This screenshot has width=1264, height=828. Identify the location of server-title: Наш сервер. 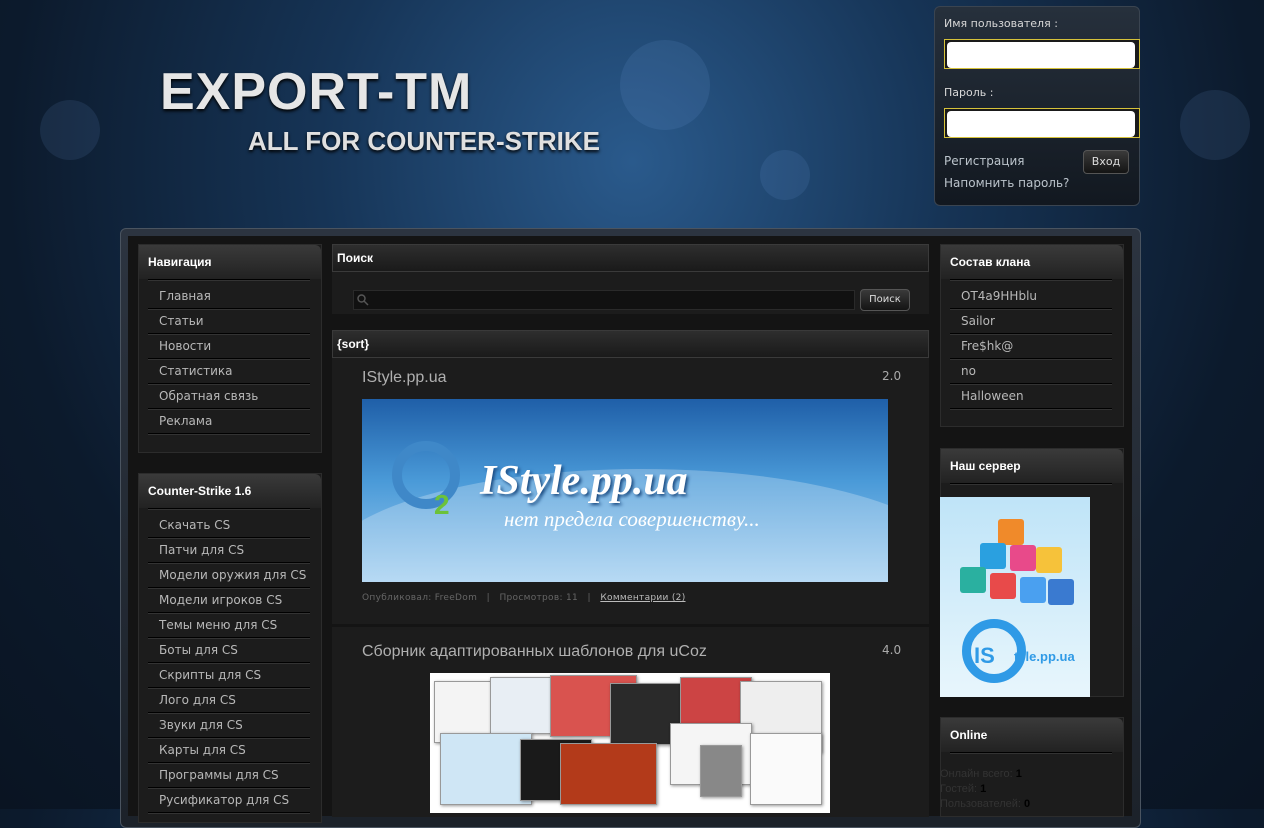
(1032, 466).